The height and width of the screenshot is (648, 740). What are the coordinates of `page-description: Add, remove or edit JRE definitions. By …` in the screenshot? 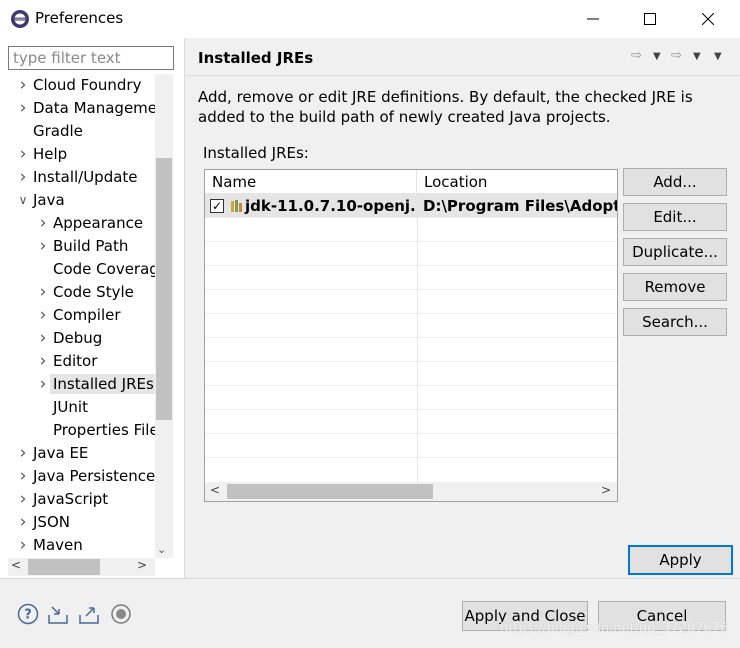 It's located at (445, 107).